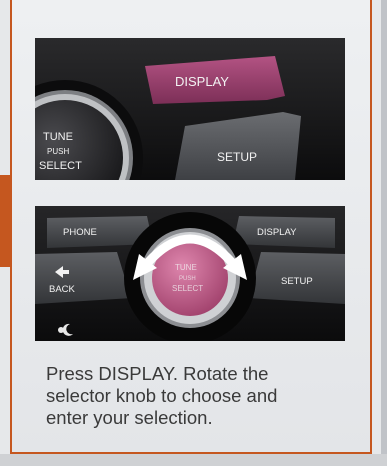 The width and height of the screenshot is (387, 466). Describe the element at coordinates (186, 267) in the screenshot. I see `knob-tune-label-small: TUNE` at that location.